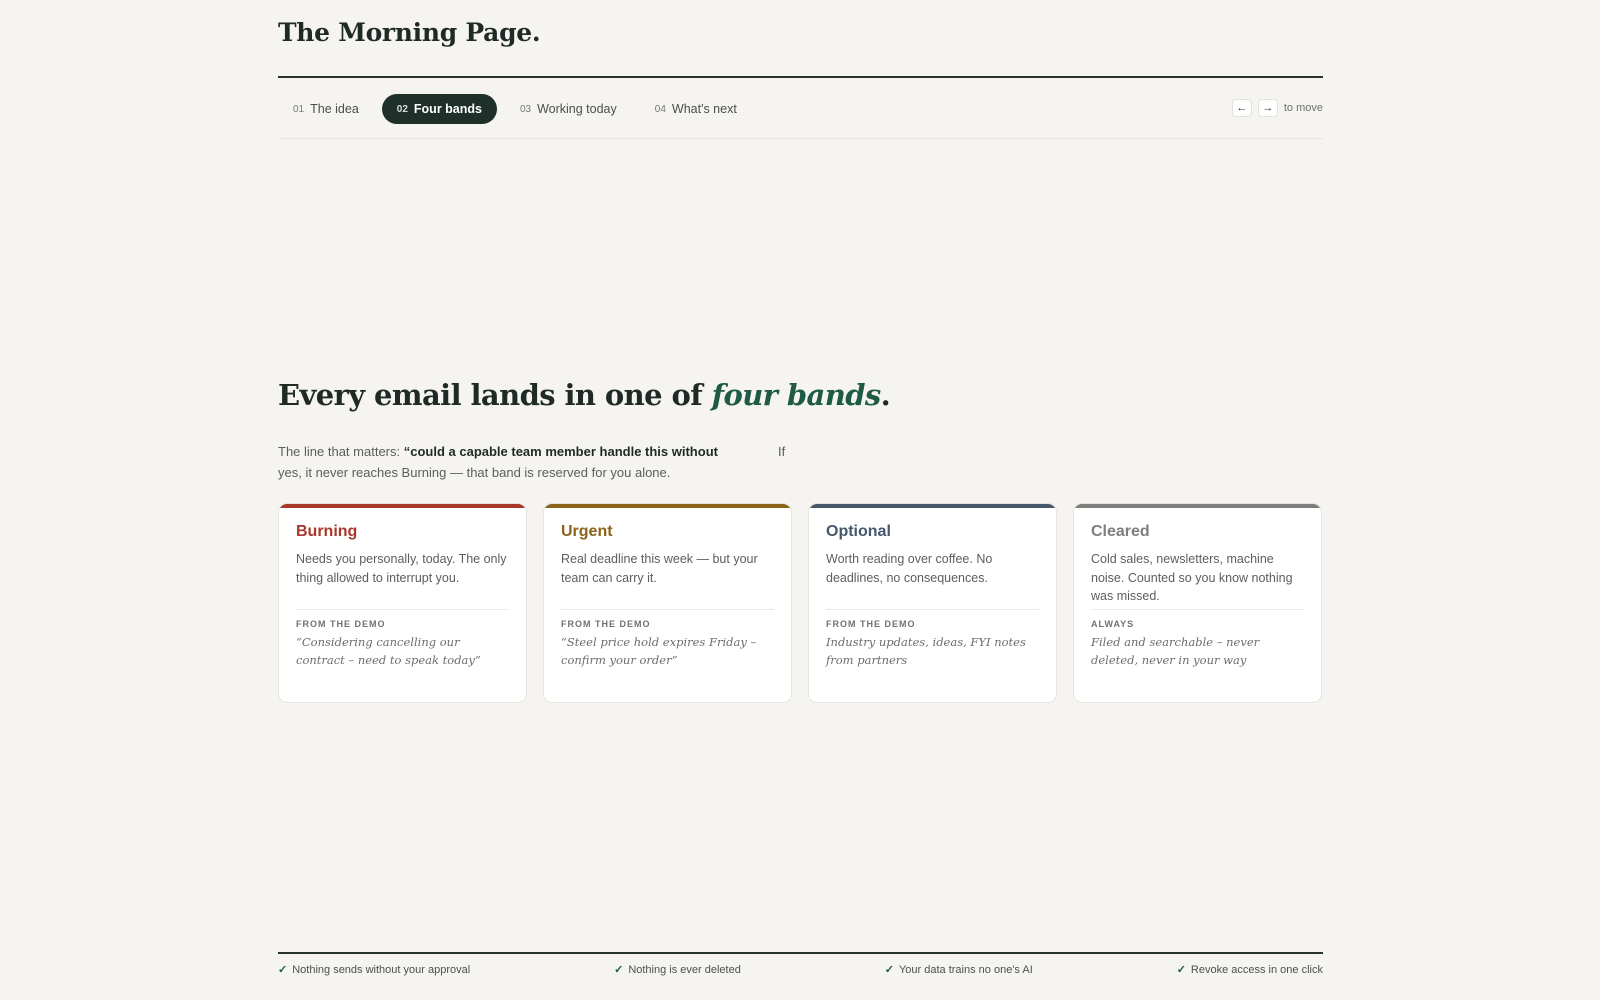 This screenshot has width=1600, height=1000. I want to click on tab-number: 02, so click(402, 109).